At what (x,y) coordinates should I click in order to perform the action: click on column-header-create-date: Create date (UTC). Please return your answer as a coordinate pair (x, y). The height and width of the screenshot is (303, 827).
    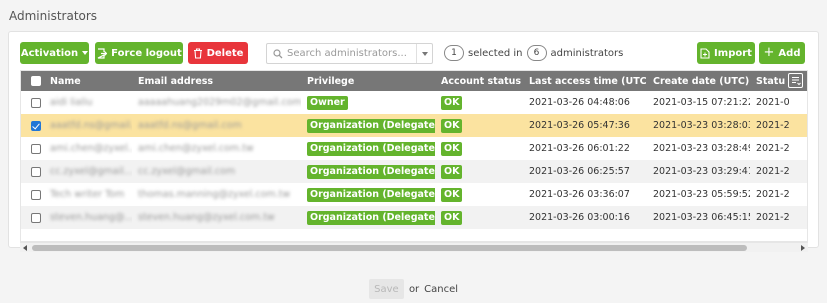
    Looking at the image, I should click on (698, 81).